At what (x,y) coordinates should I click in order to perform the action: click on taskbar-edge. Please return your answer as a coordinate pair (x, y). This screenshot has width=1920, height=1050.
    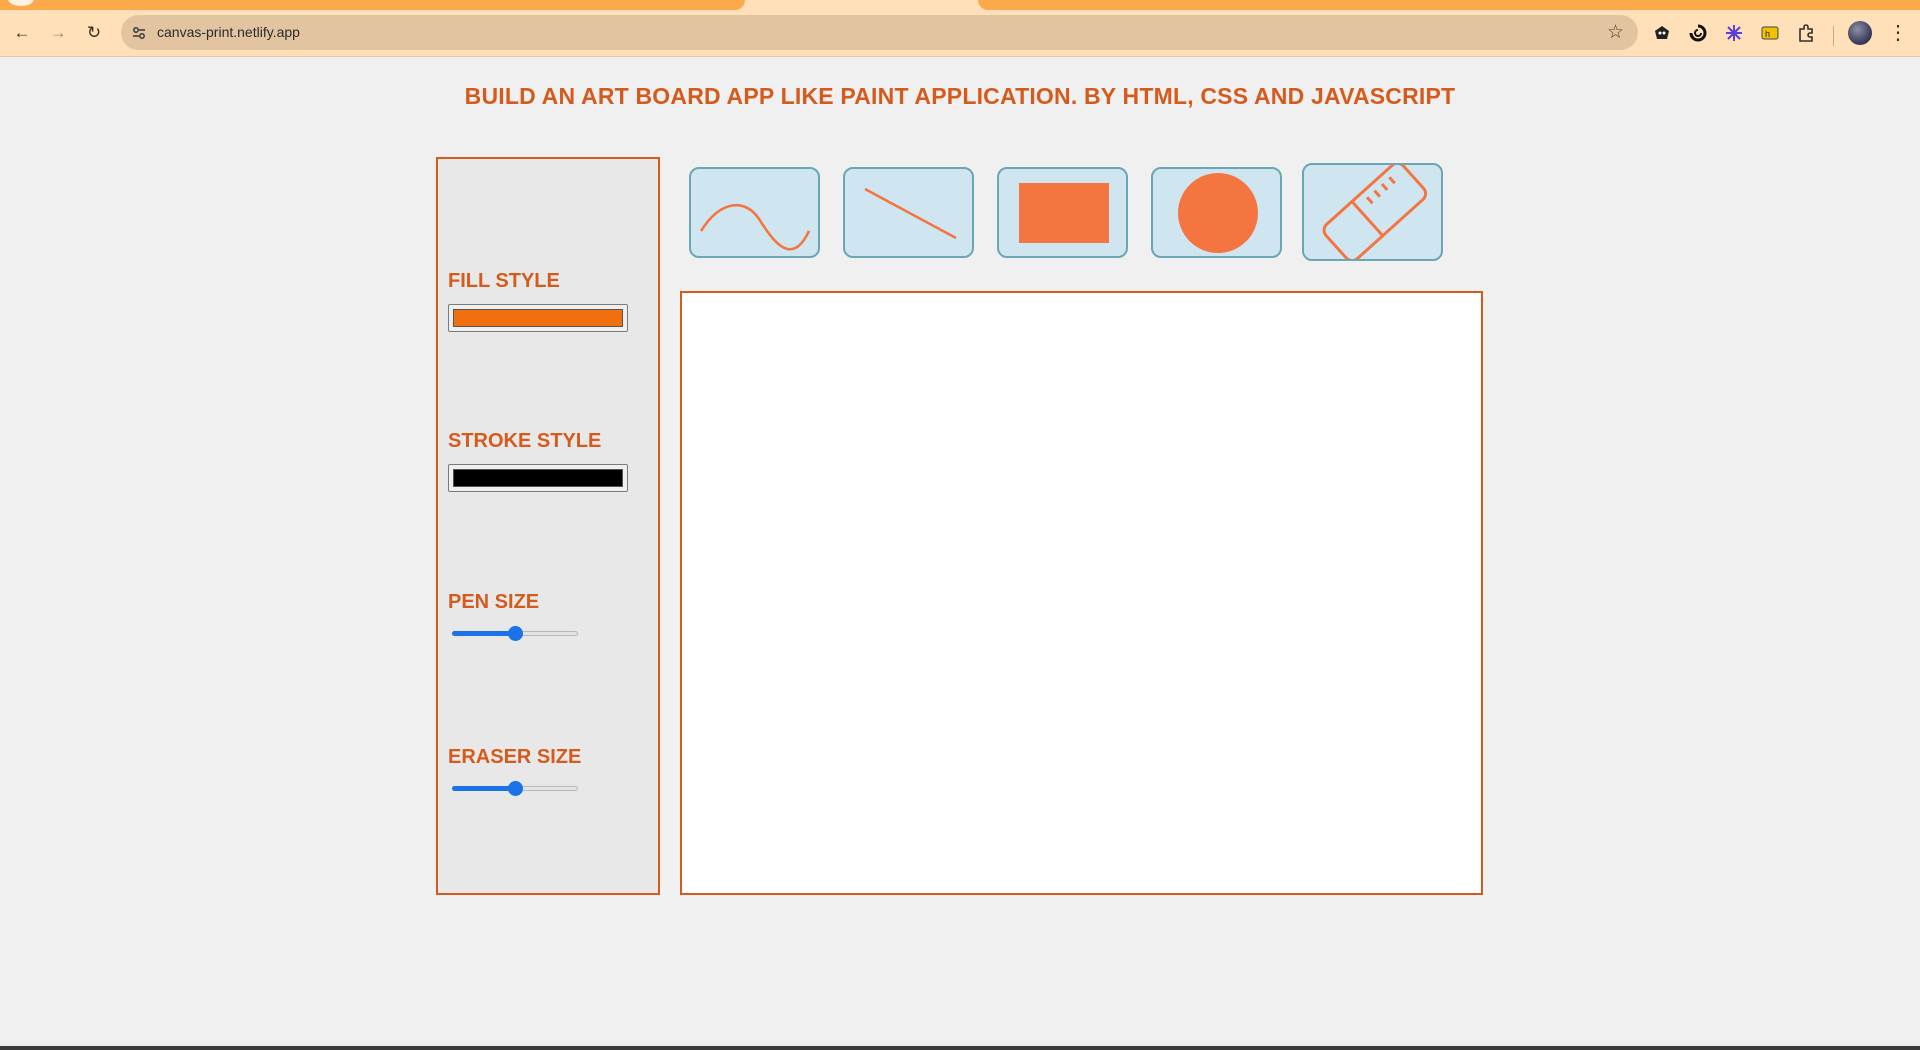
    Looking at the image, I should click on (960, 1048).